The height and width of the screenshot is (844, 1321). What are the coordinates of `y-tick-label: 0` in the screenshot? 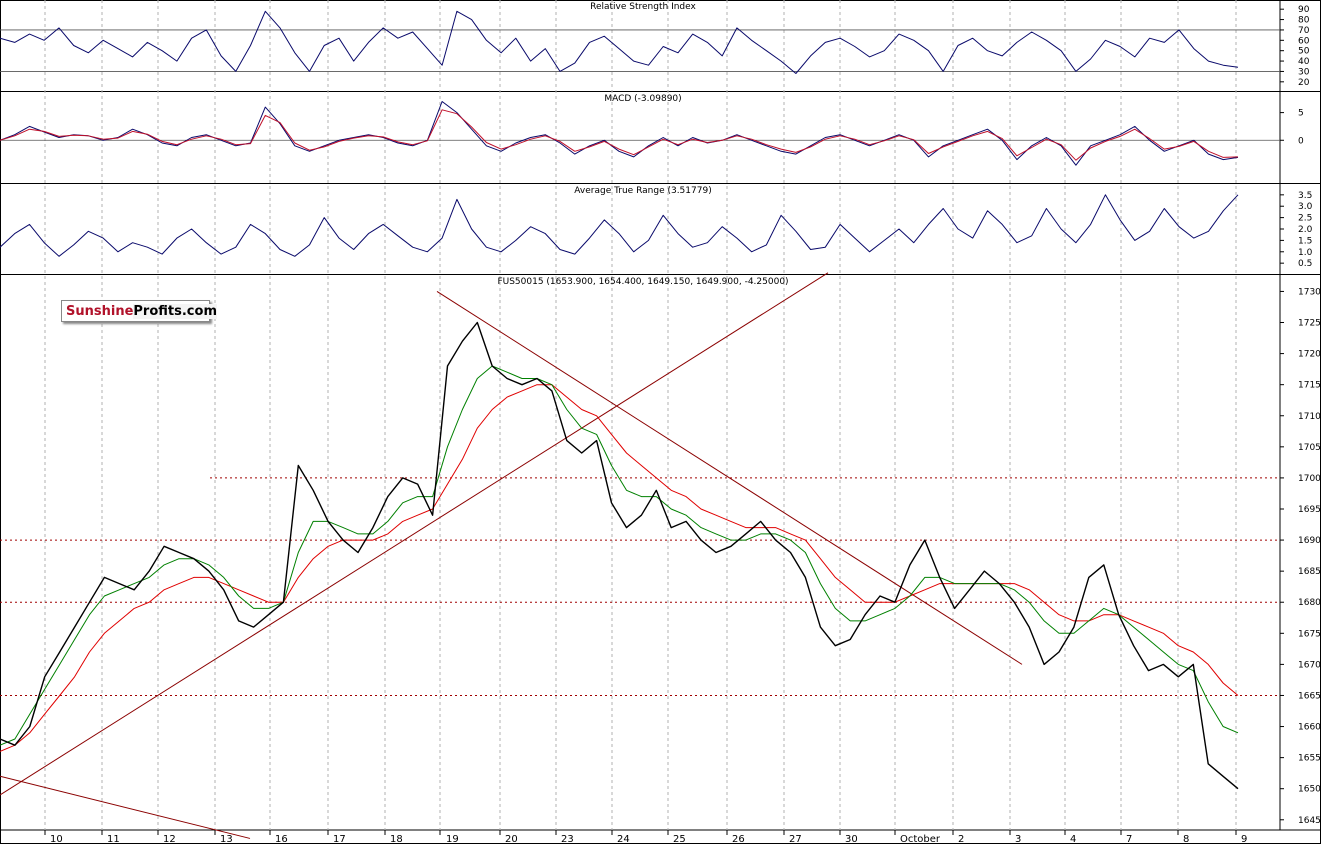 It's located at (1301, 141).